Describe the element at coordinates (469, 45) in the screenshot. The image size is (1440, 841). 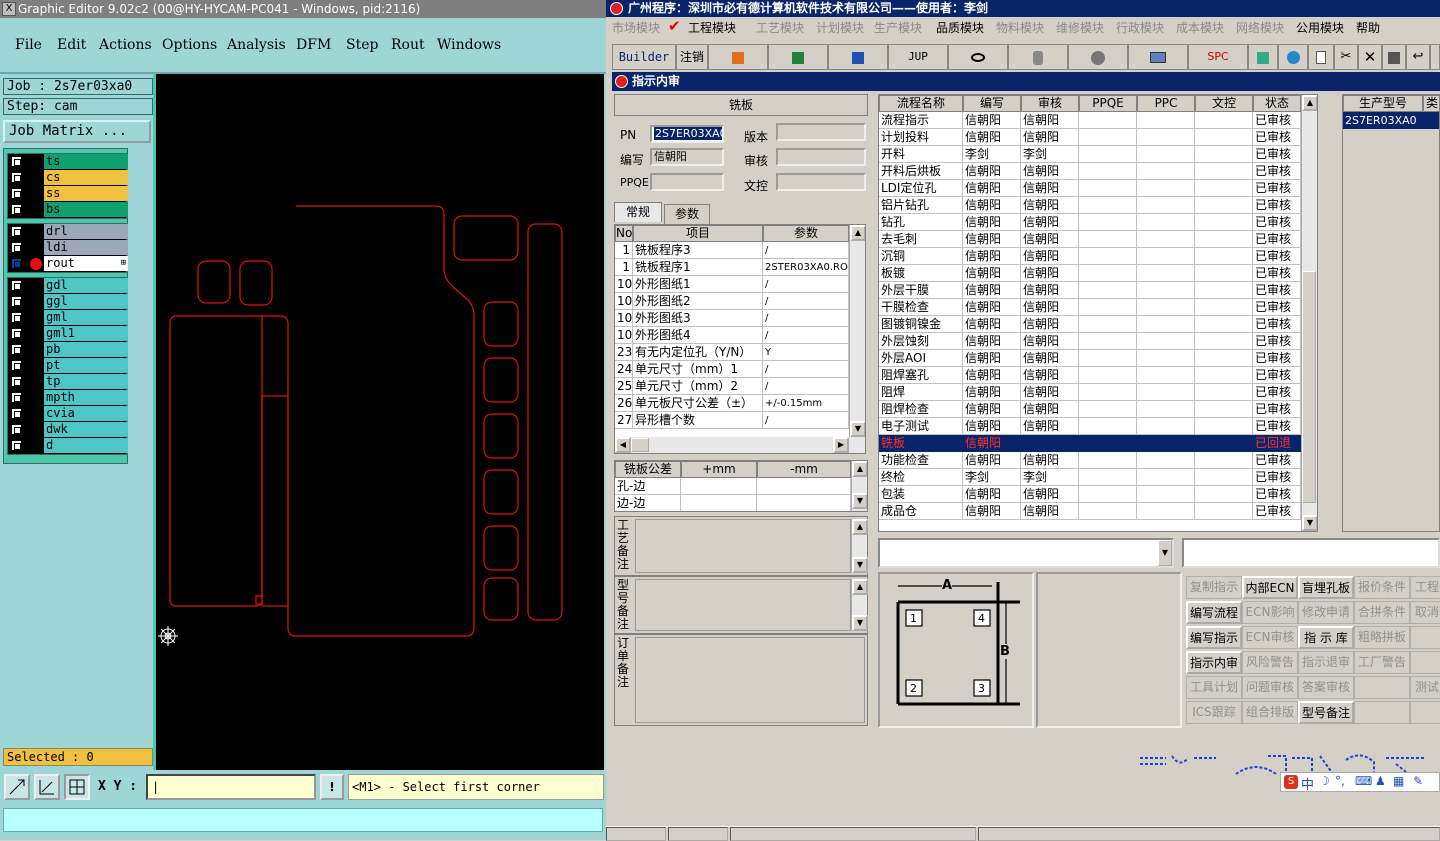
I see `menu-windows: Windows` at that location.